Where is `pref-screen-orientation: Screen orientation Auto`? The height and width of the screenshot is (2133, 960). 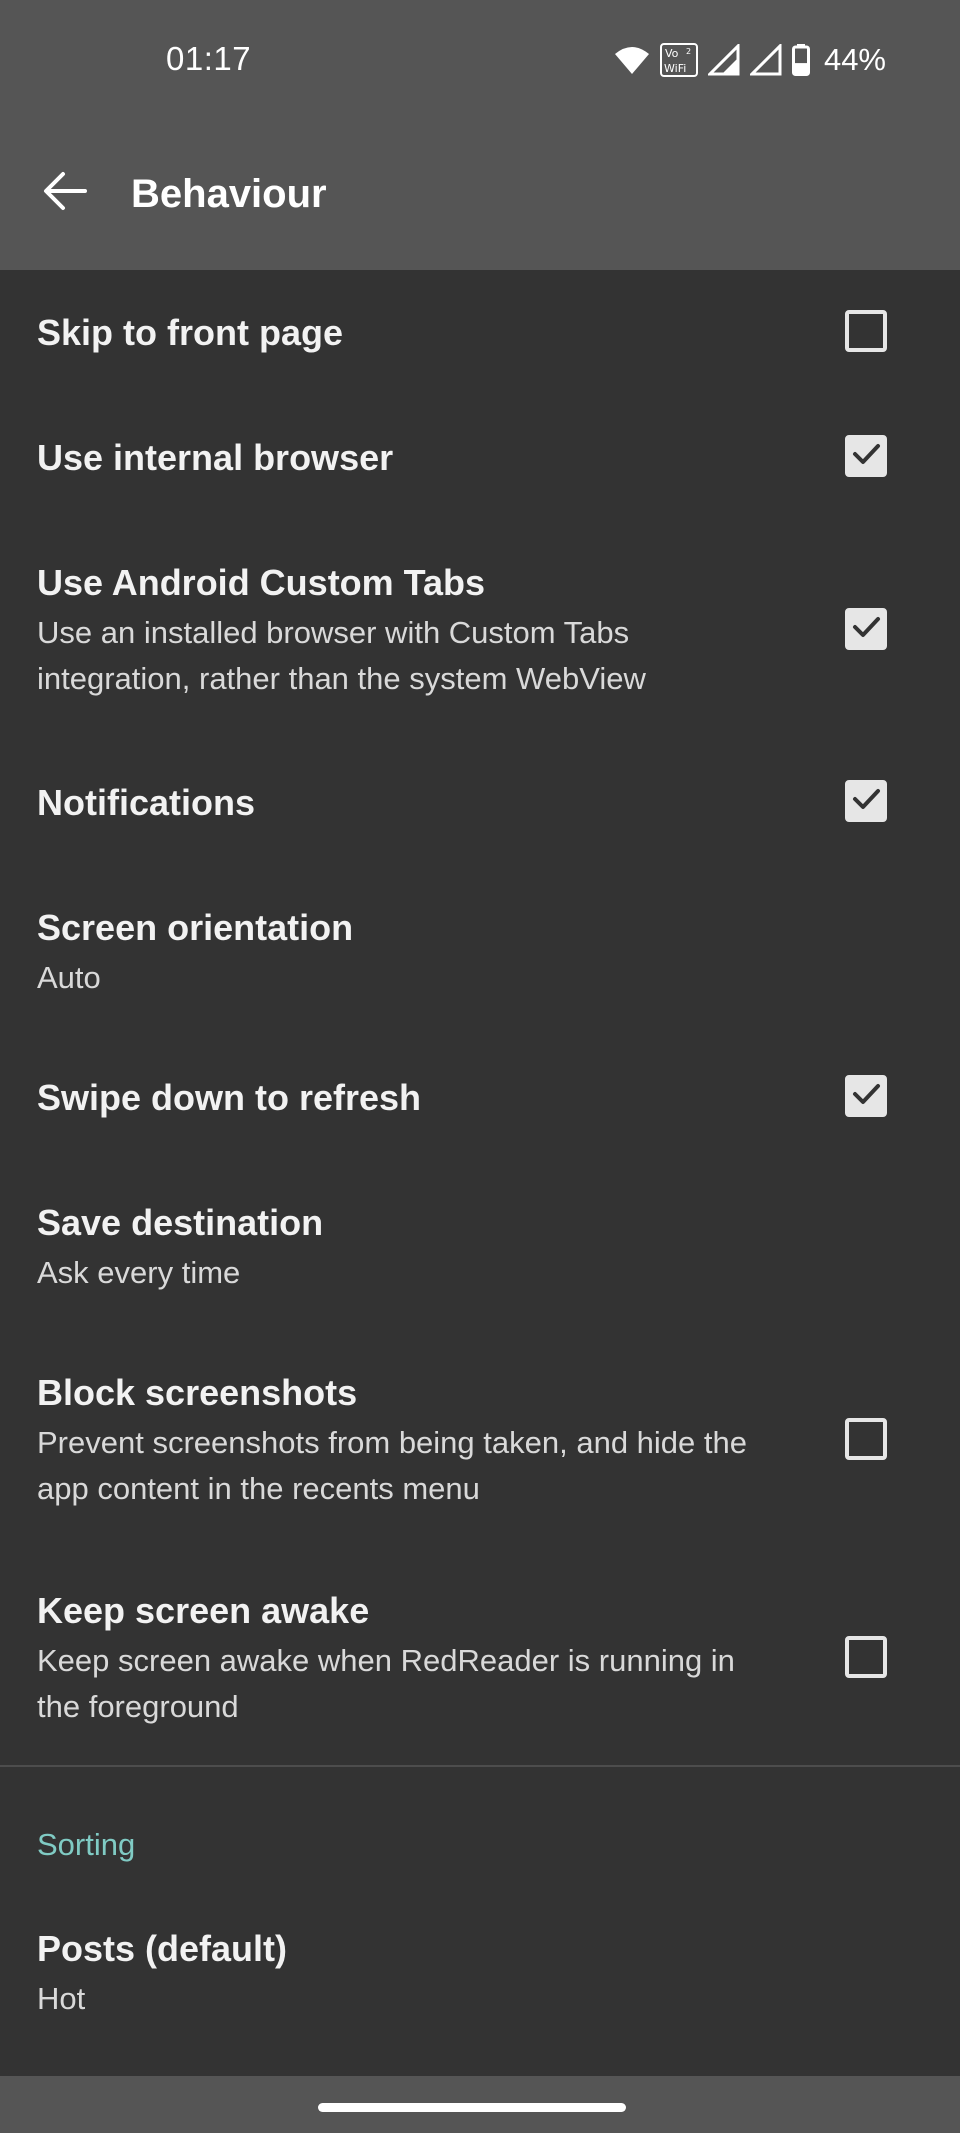
pref-screen-orientation: Screen orientation Auto is located at coordinates (480, 950).